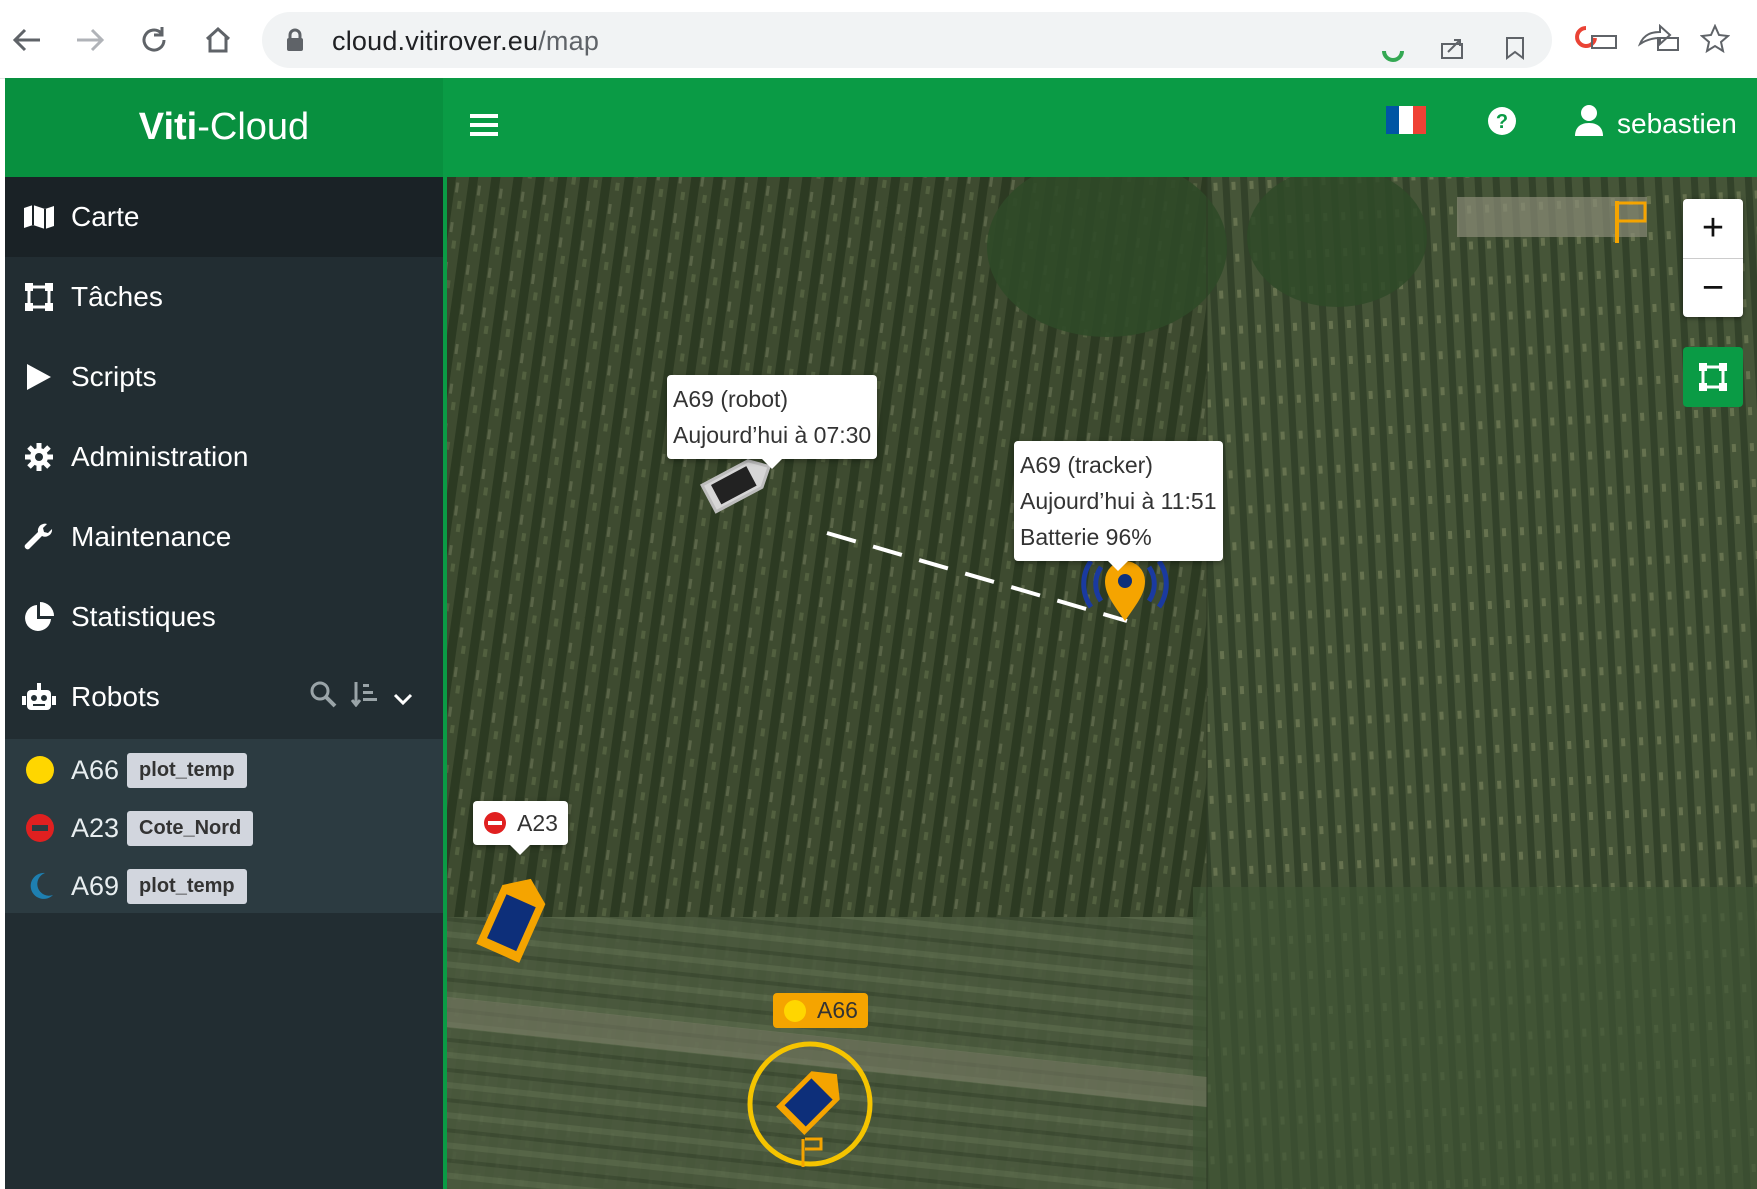  I want to click on sort-icon, so click(364, 697).